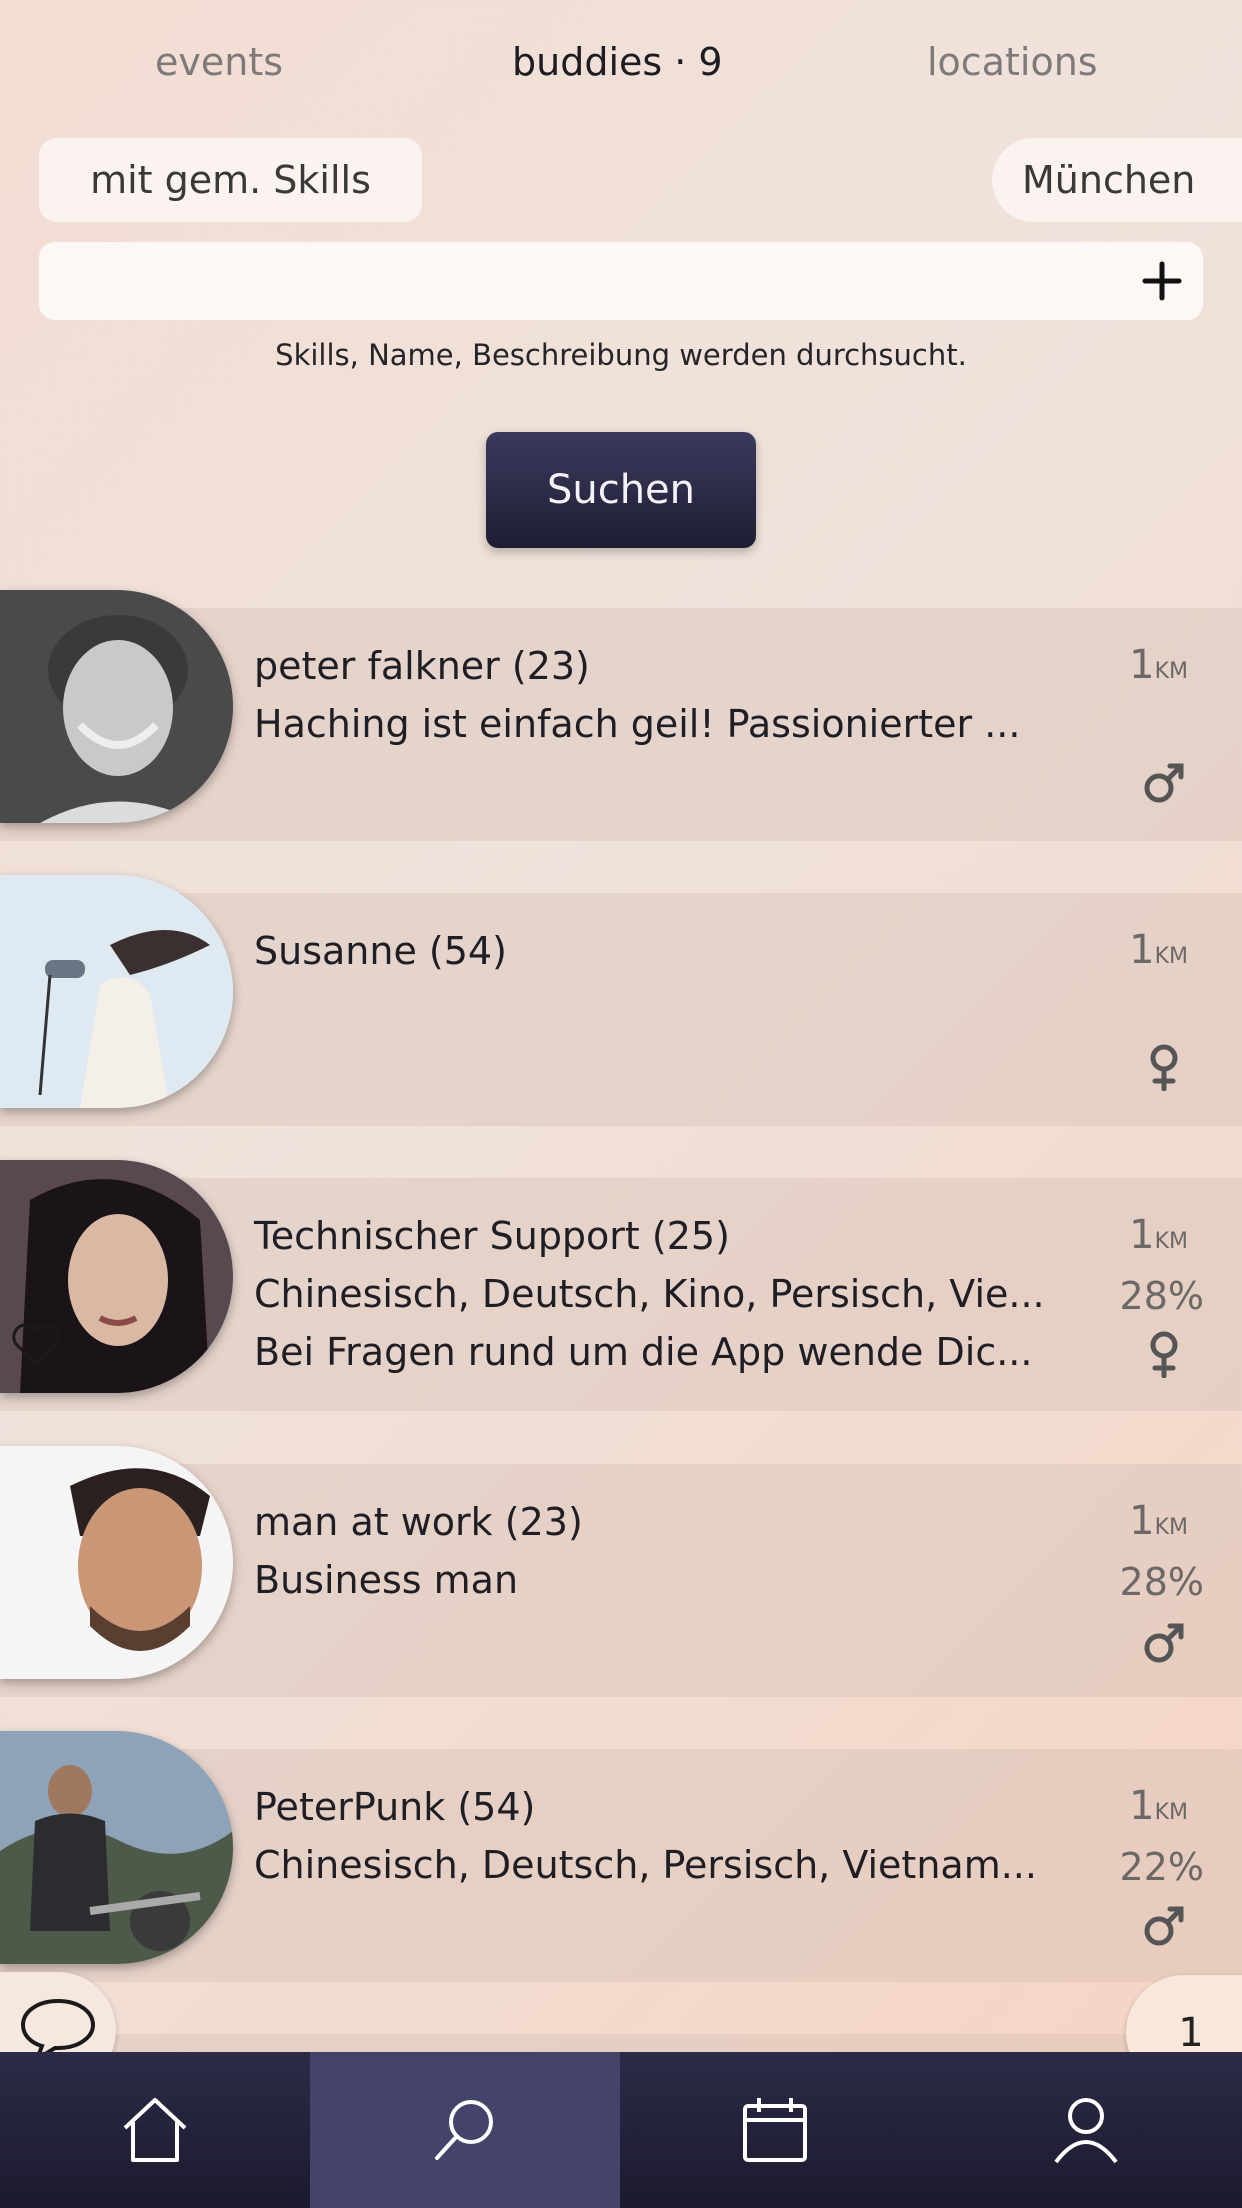  Describe the element at coordinates (621, 1571) in the screenshot. I see `buddy-row: man at work (23) Business man 1KM 28%` at that location.